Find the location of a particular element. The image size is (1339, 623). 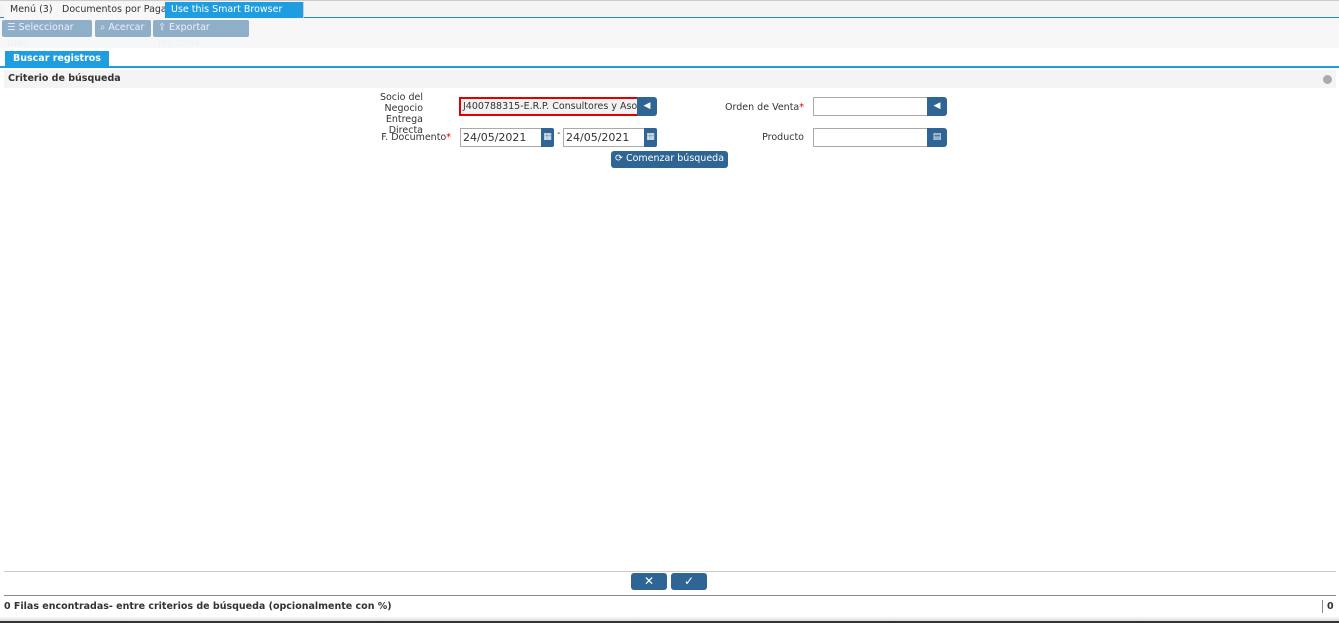

tab-buscar-registros: Buscar registros is located at coordinates (57, 58).